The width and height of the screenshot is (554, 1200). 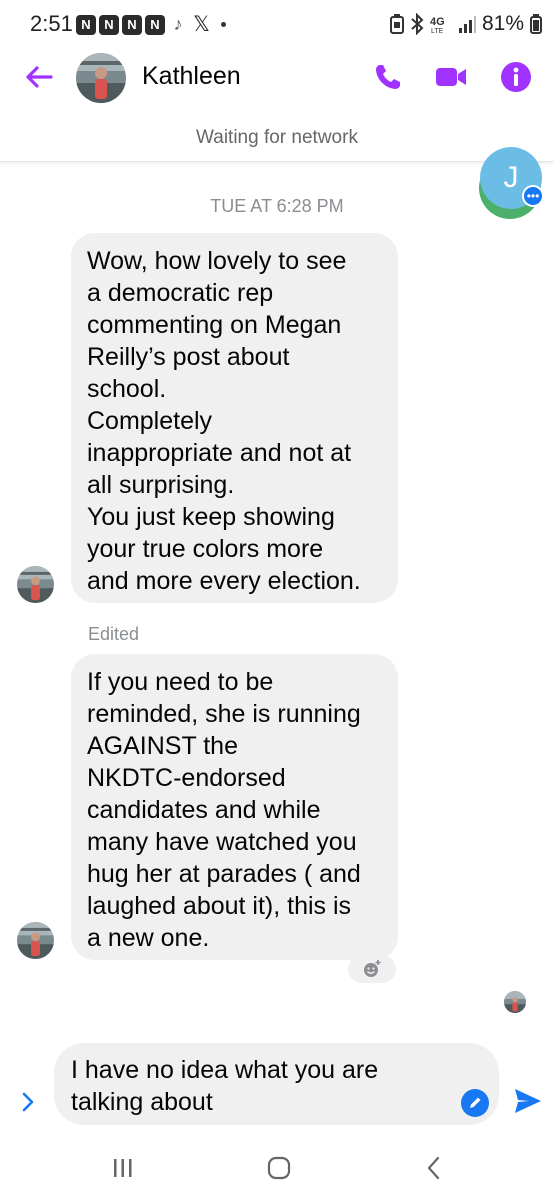 What do you see at coordinates (188, 357) in the screenshot?
I see `message-line: Reilly’s post about` at bounding box center [188, 357].